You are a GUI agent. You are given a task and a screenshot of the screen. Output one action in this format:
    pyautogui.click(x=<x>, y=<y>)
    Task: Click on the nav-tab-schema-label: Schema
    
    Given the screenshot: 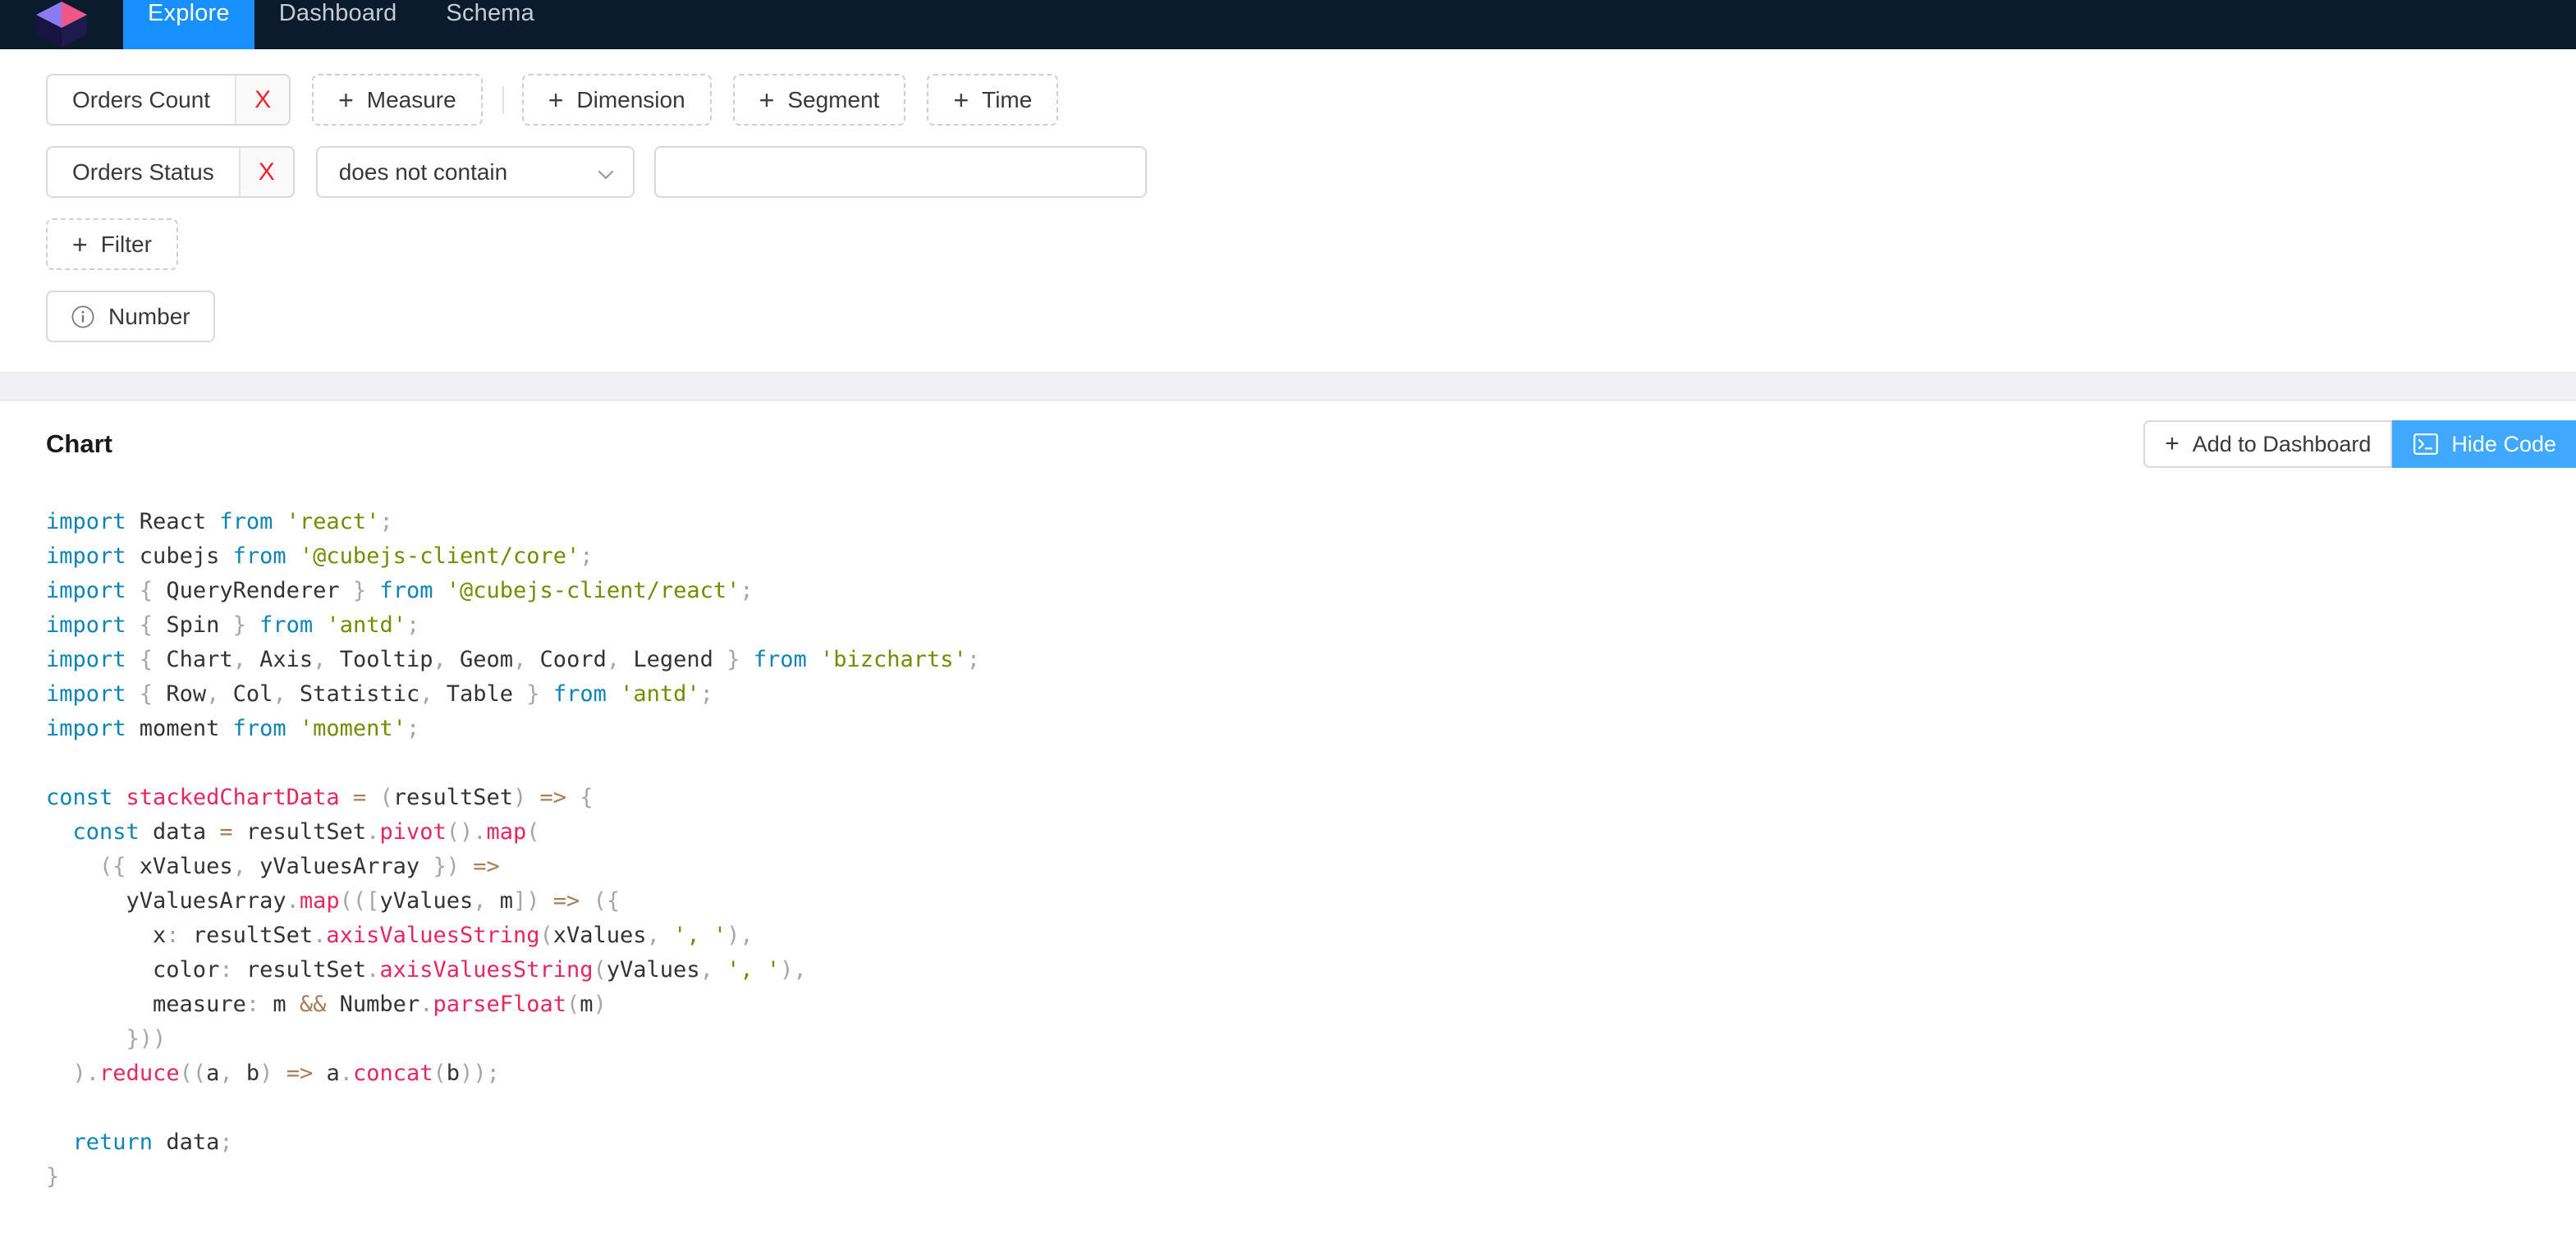 What is the action you would take?
    pyautogui.click(x=490, y=13)
    